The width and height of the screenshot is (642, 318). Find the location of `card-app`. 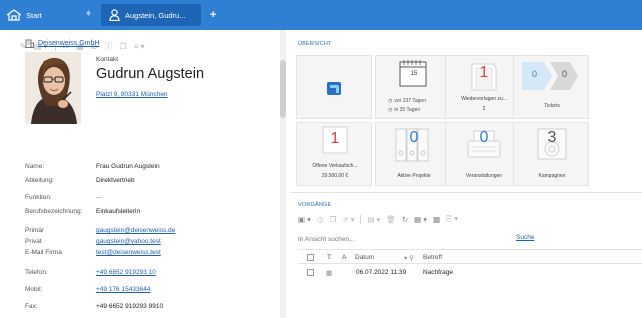

card-app is located at coordinates (334, 87).